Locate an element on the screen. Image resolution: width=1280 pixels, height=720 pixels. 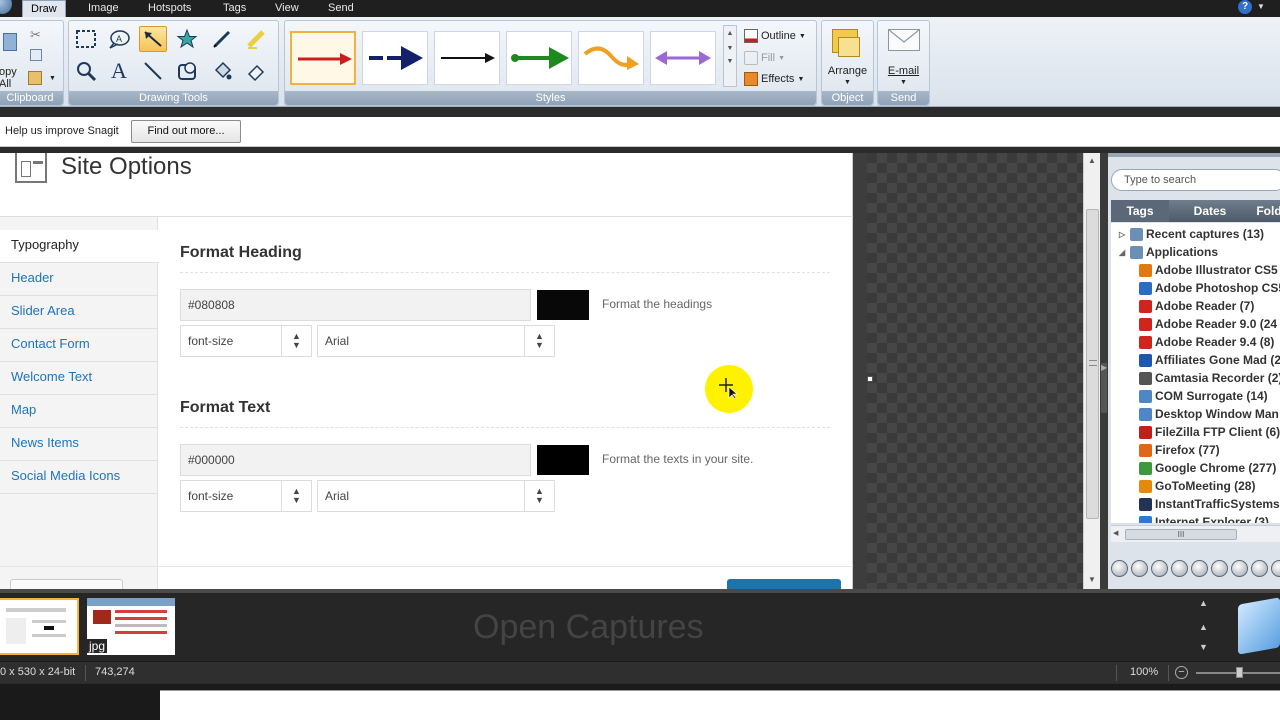
style-purple-double-arrow is located at coordinates (683, 58).